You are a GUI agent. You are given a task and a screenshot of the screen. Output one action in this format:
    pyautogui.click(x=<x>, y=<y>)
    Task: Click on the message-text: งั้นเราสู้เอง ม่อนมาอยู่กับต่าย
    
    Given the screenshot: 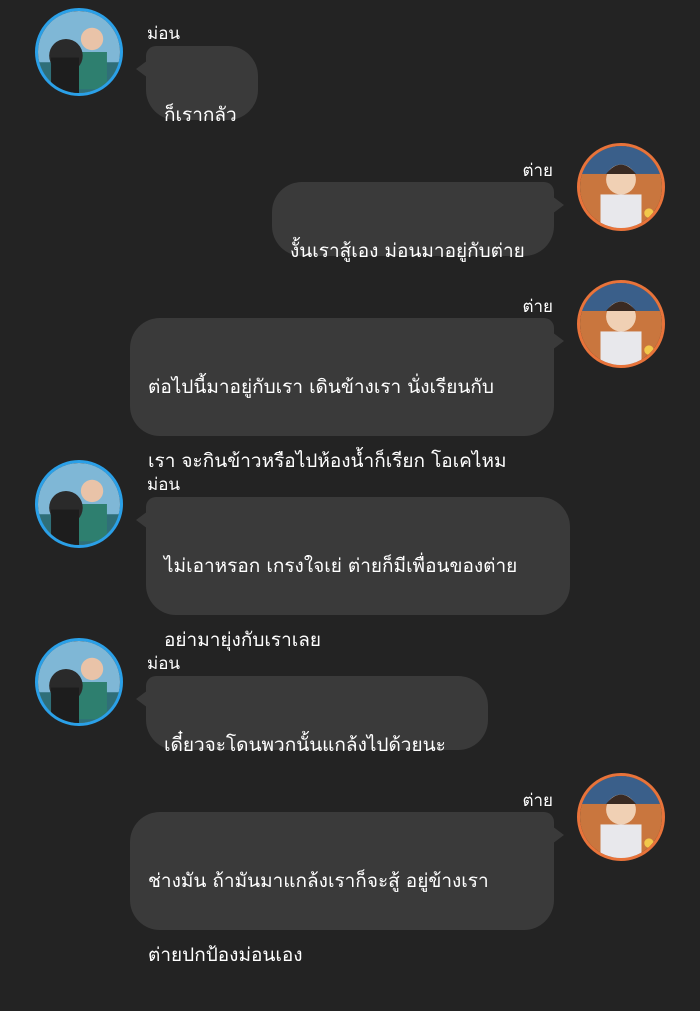 What is the action you would take?
    pyautogui.click(x=407, y=251)
    